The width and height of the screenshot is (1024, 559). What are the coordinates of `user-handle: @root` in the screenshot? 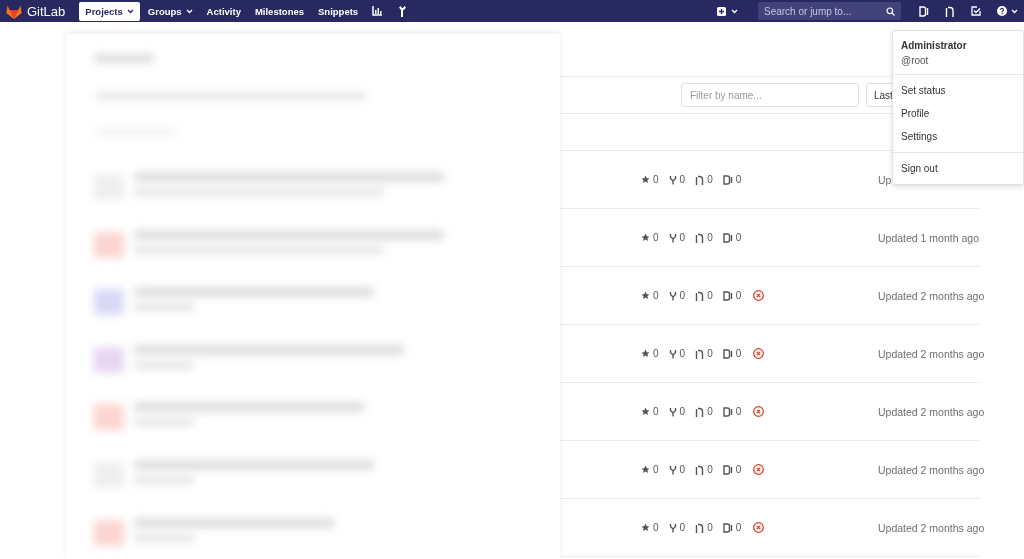 It's located at (915, 60).